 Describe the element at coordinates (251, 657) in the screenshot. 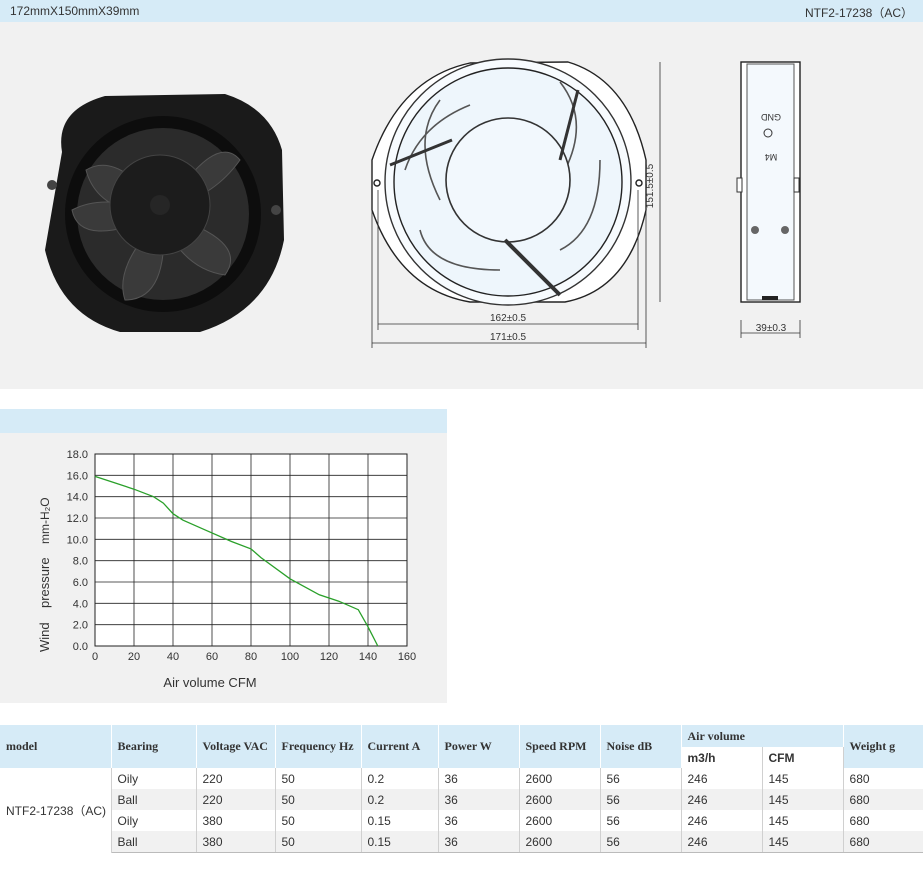

I see `x-tick-label: 80` at that location.